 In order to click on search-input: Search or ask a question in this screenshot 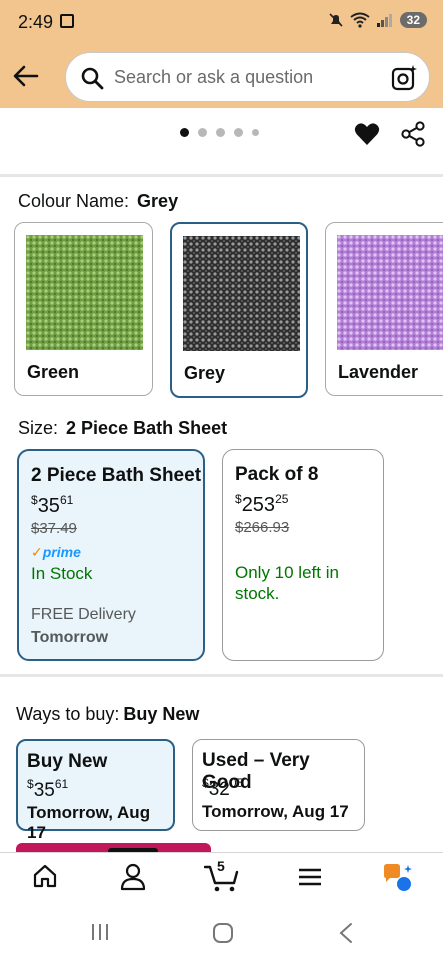, I will do `click(247, 77)`.